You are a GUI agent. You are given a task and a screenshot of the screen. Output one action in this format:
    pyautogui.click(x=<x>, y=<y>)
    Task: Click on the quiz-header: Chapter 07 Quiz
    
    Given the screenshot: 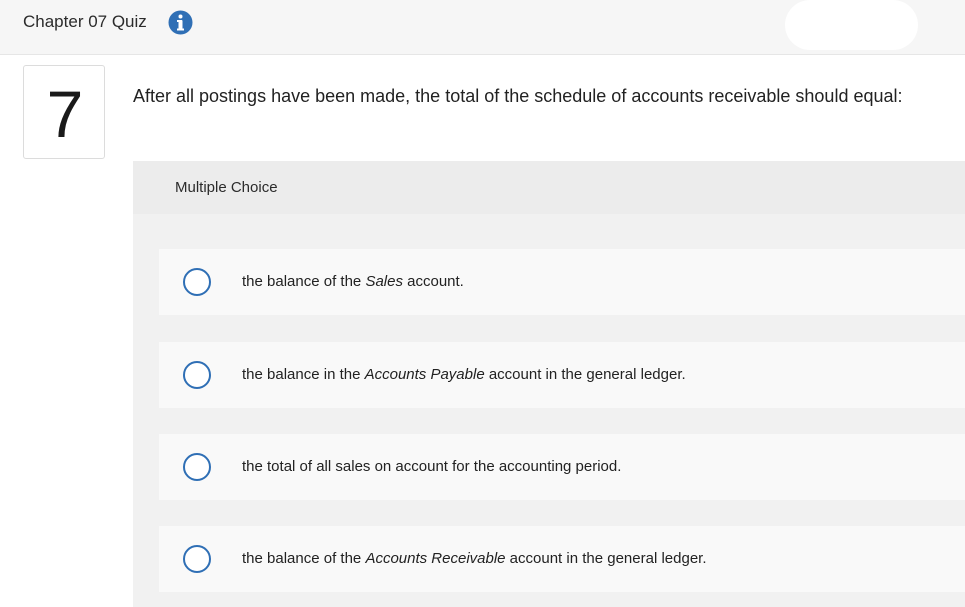 What is the action you would take?
    pyautogui.click(x=482, y=27)
    